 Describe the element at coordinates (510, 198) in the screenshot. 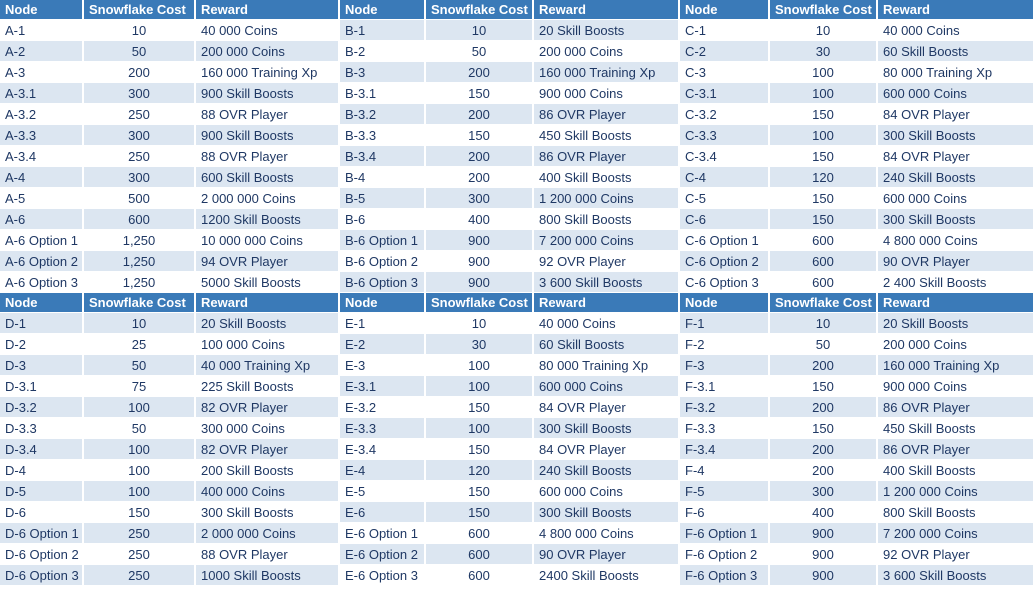

I see `table-row: B-5 300 1 200 000 Coins` at that location.